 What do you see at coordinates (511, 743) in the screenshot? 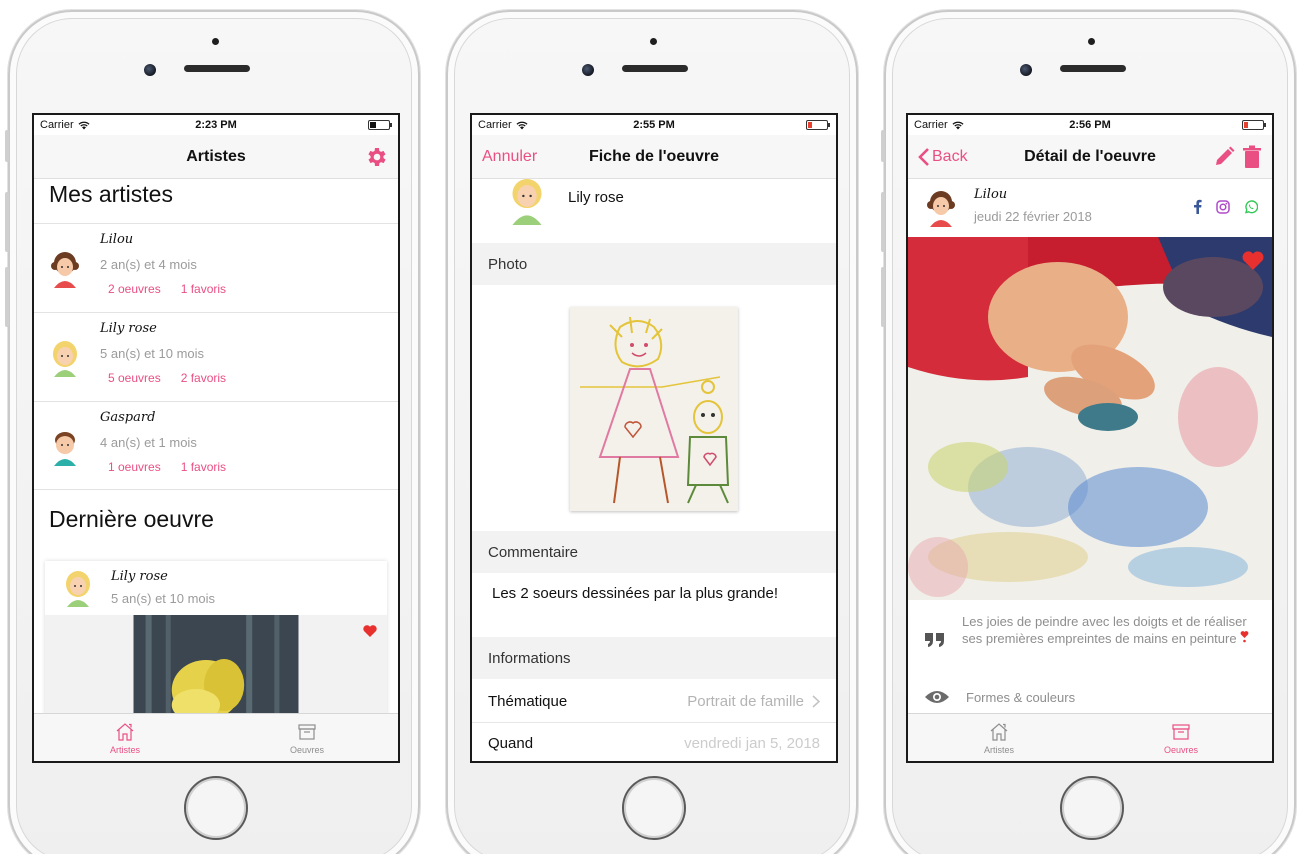
I see `when-label: Quand` at bounding box center [511, 743].